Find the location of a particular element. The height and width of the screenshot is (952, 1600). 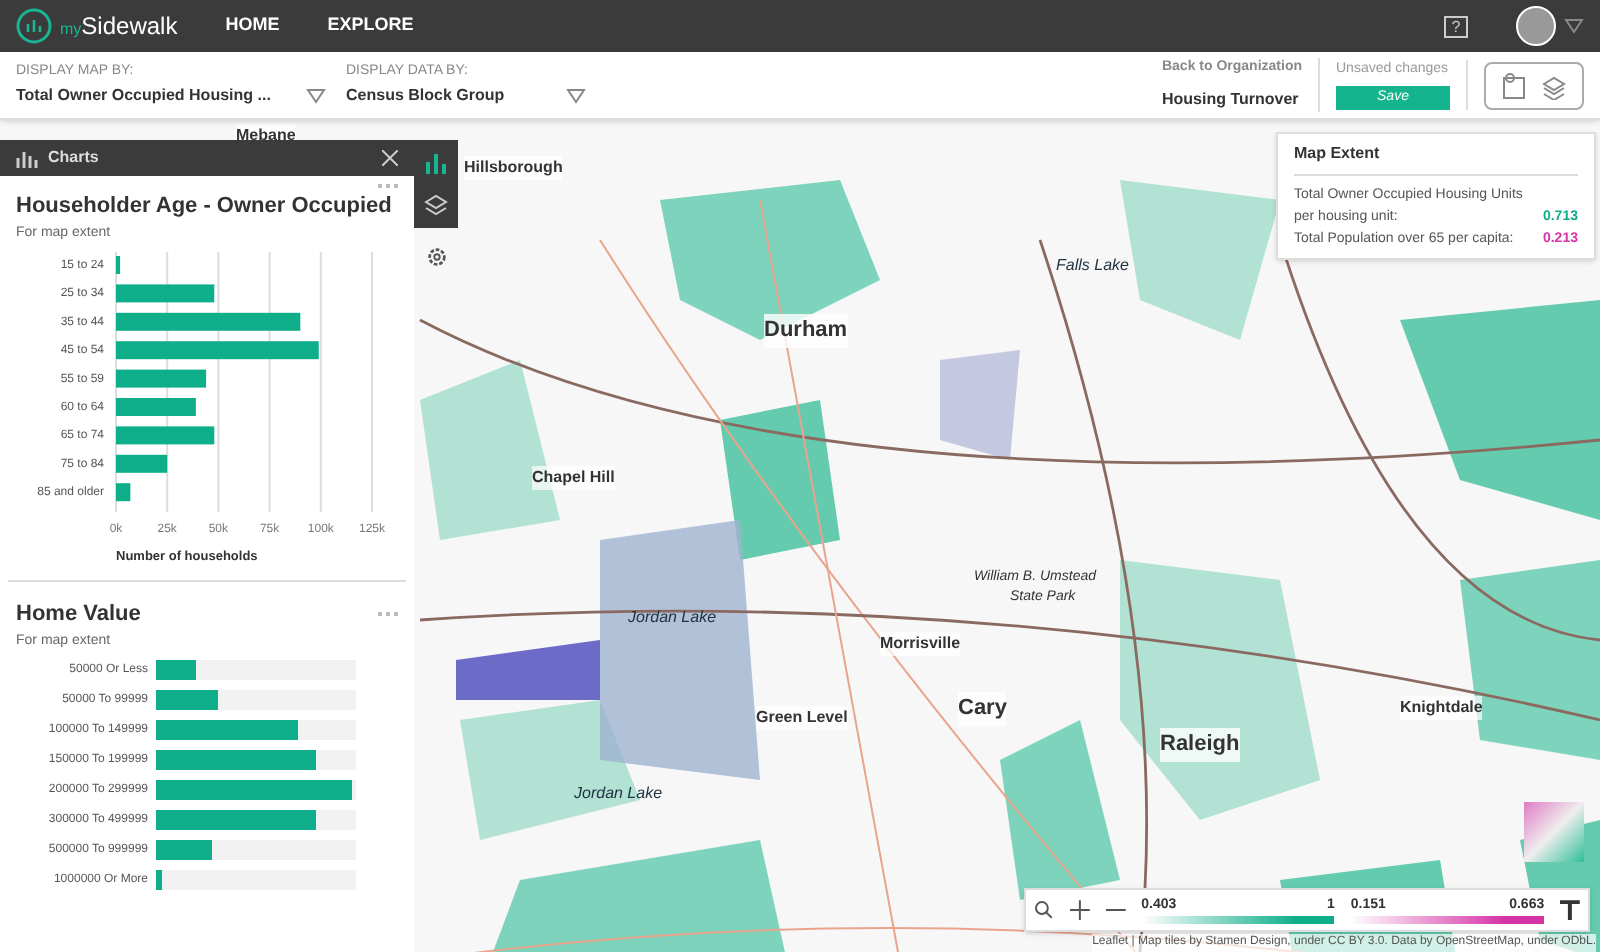

chart-title: Householder Age - Owner Occupied is located at coordinates (205, 207).